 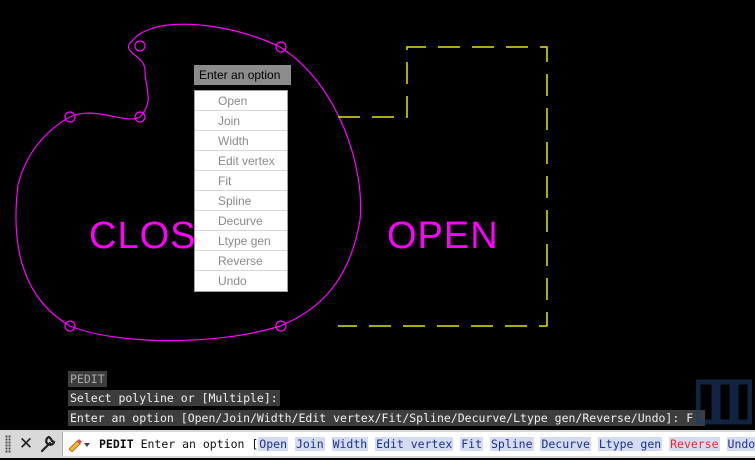 What do you see at coordinates (724, 402) in the screenshot?
I see `watermark-logo` at bounding box center [724, 402].